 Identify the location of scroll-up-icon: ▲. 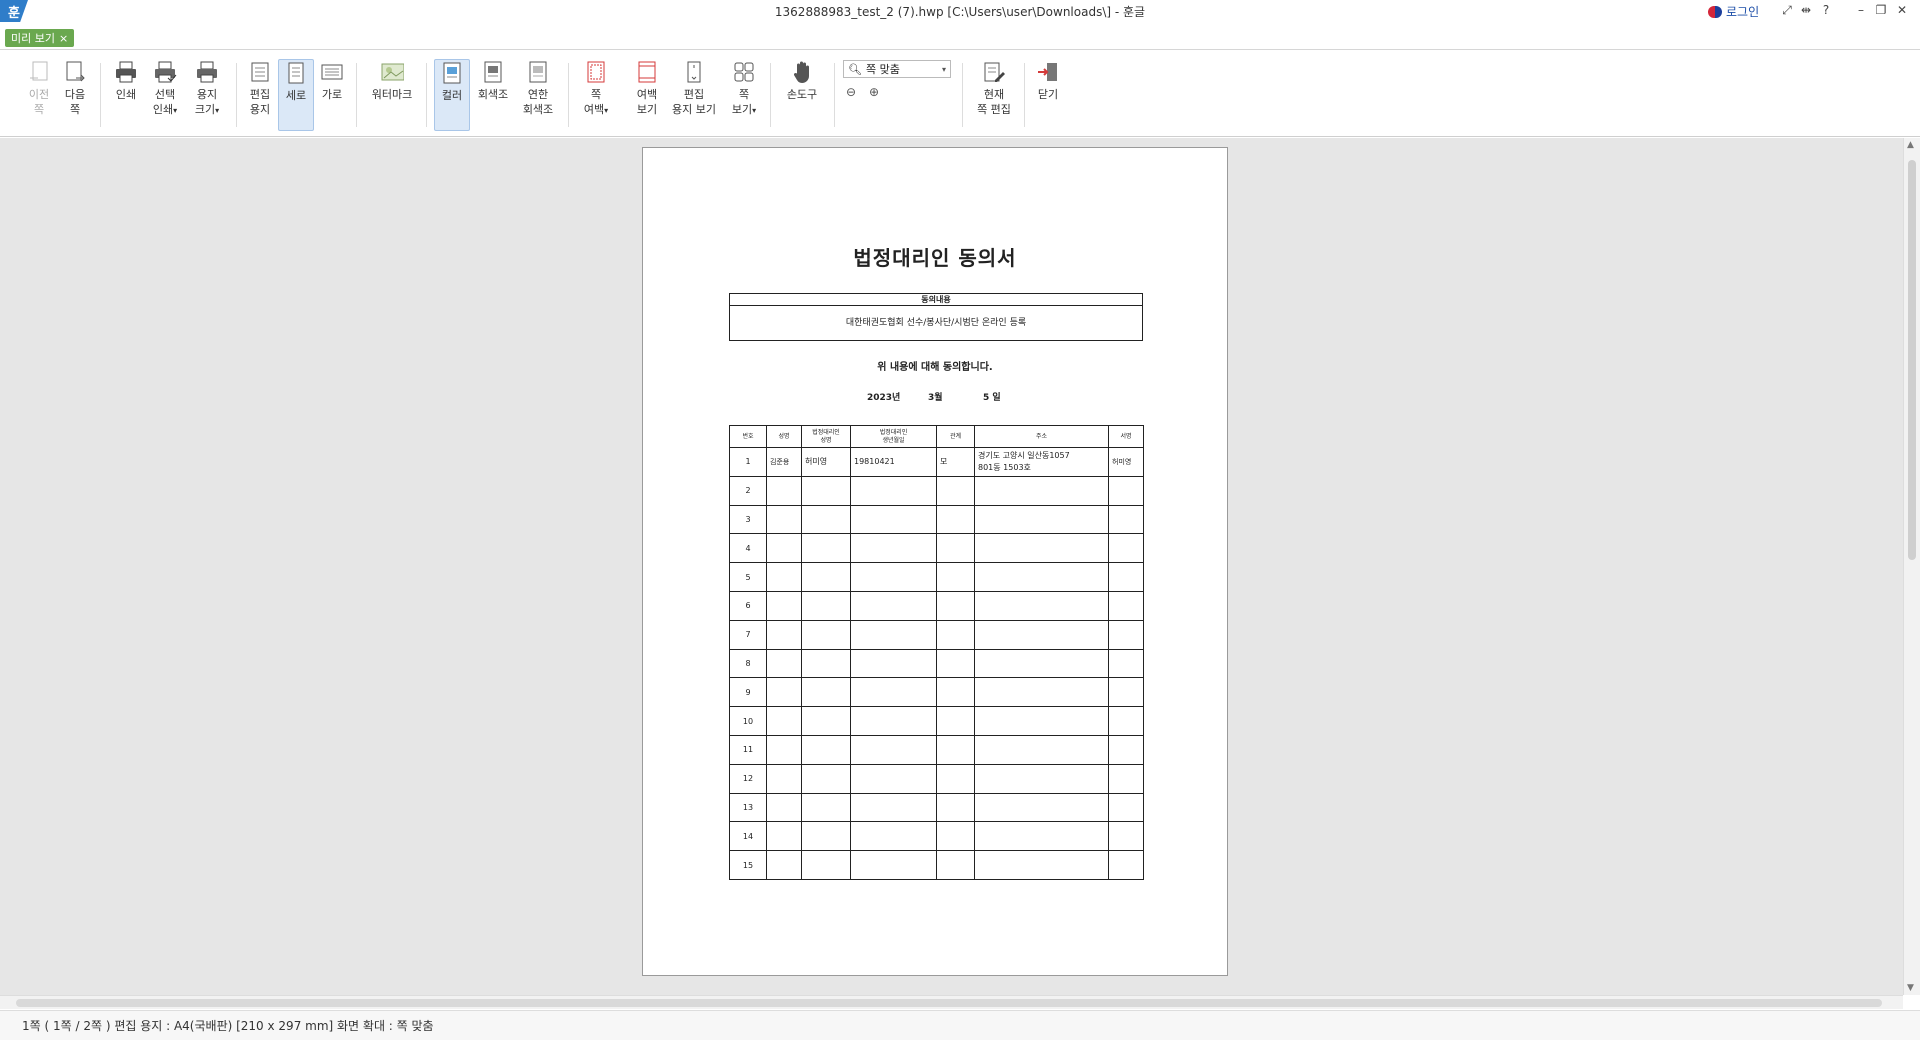
(1910, 145).